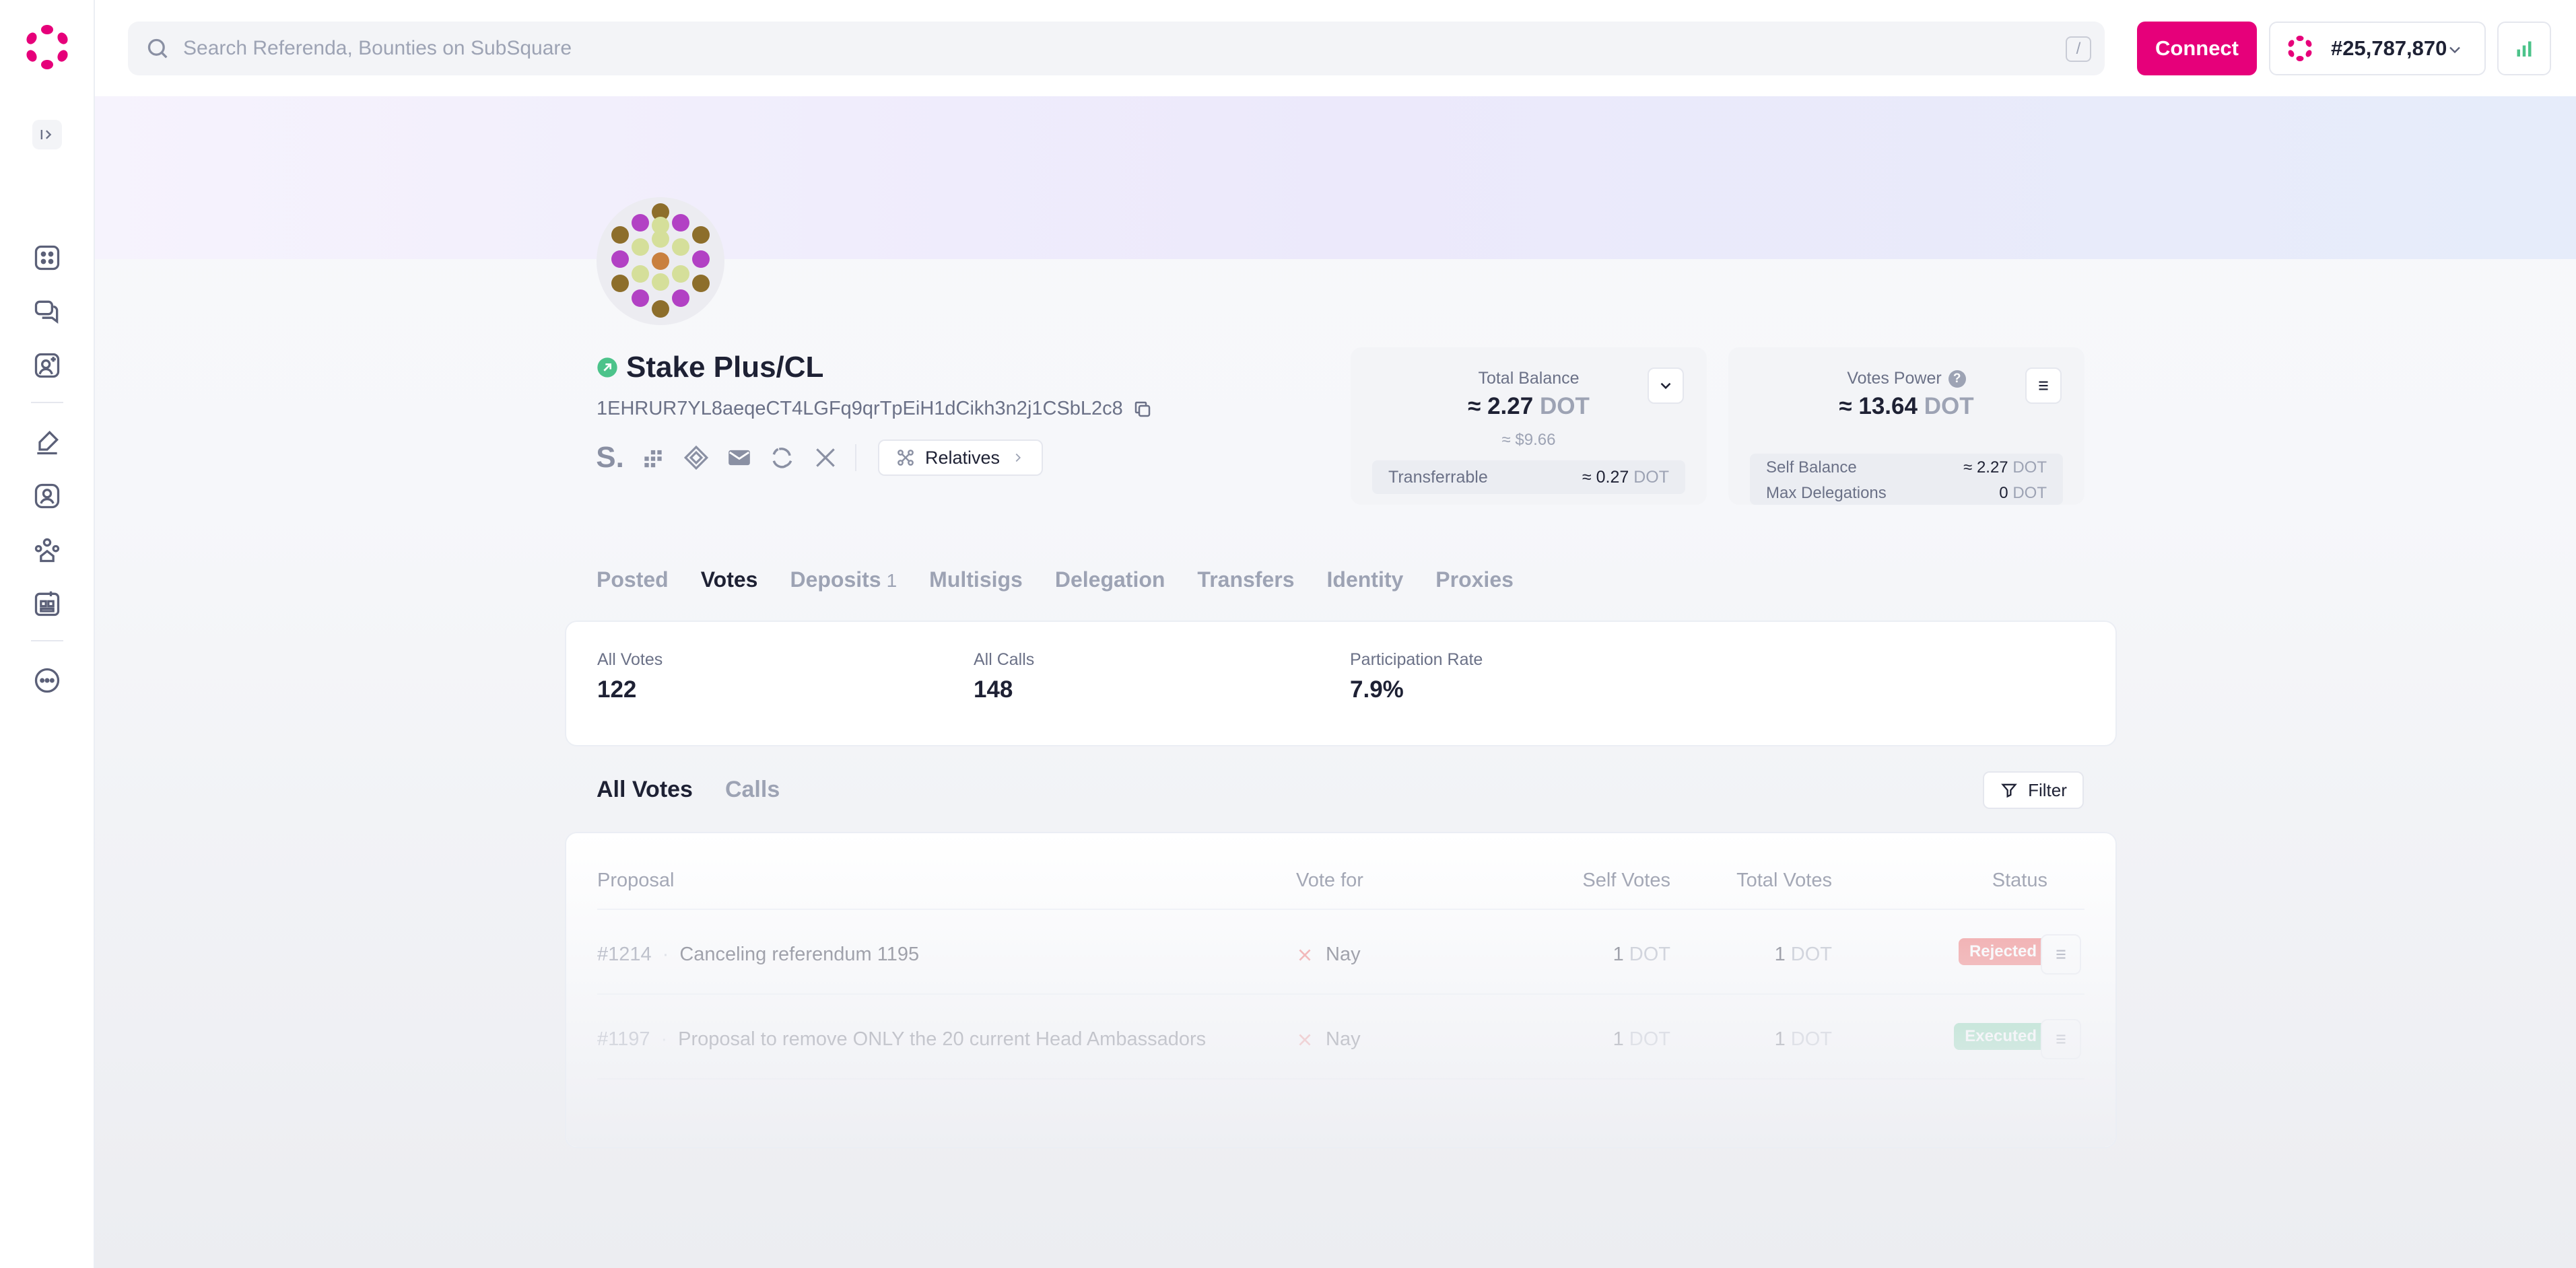 The image size is (2576, 1268). I want to click on relatives-button: Relatives, so click(961, 457).